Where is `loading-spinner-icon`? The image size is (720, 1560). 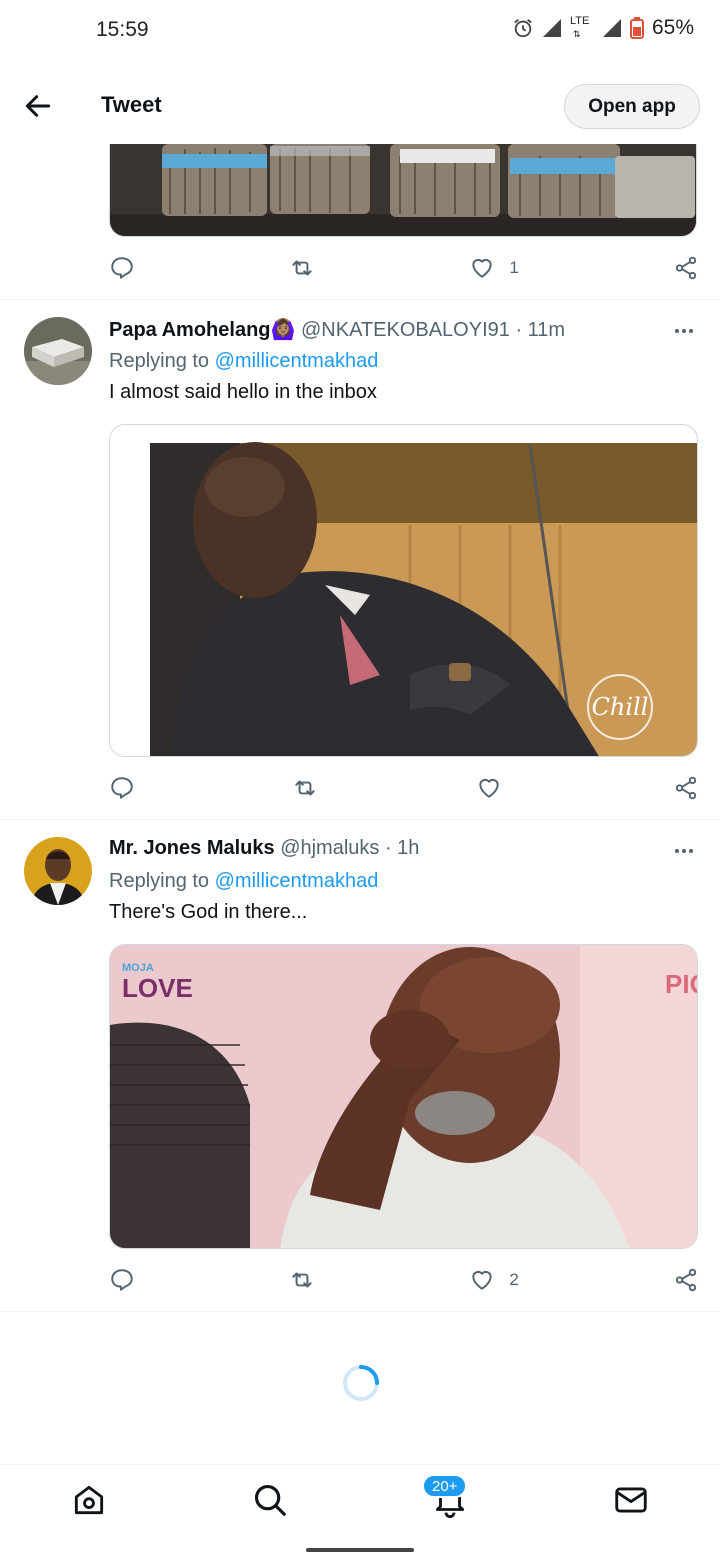
loading-spinner-icon is located at coordinates (361, 1383).